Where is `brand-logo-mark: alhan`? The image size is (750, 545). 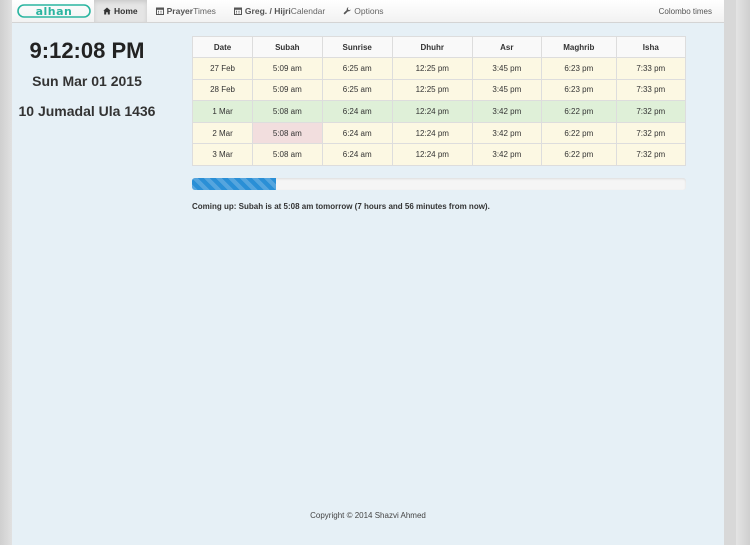
brand-logo-mark: alhan is located at coordinates (54, 11).